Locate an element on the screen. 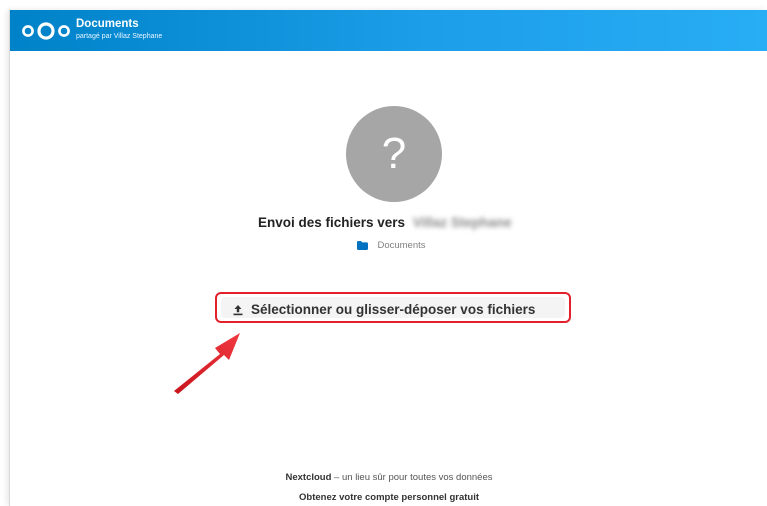 The width and height of the screenshot is (767, 506). avatar: ? is located at coordinates (394, 154).